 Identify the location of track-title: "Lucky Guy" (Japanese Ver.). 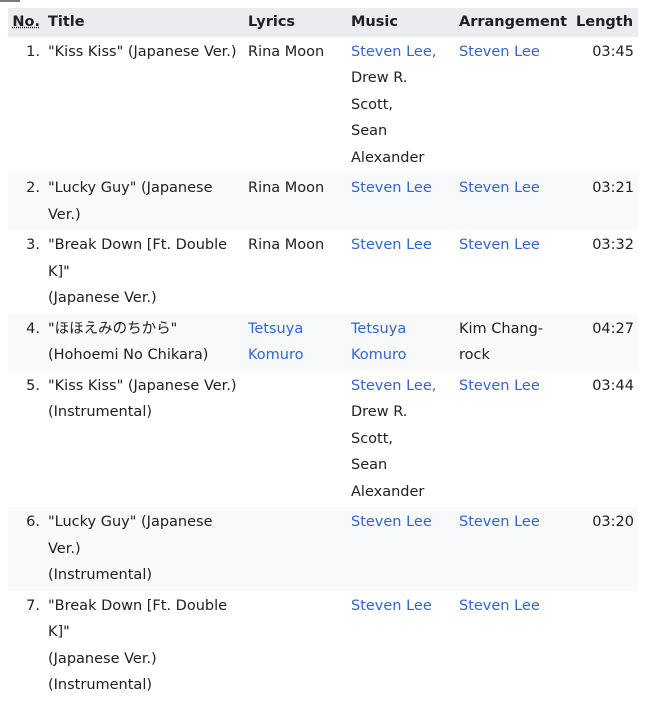
(144, 201).